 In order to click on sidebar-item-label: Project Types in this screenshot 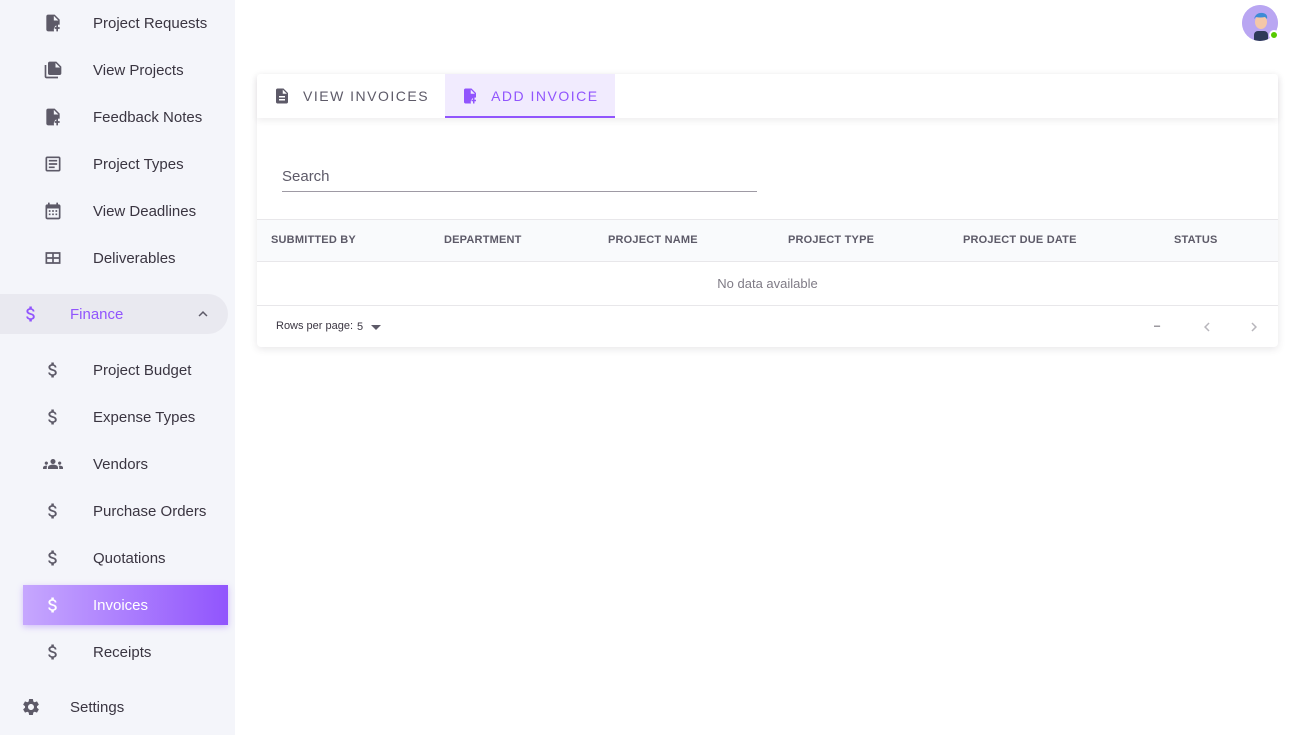, I will do `click(138, 164)`.